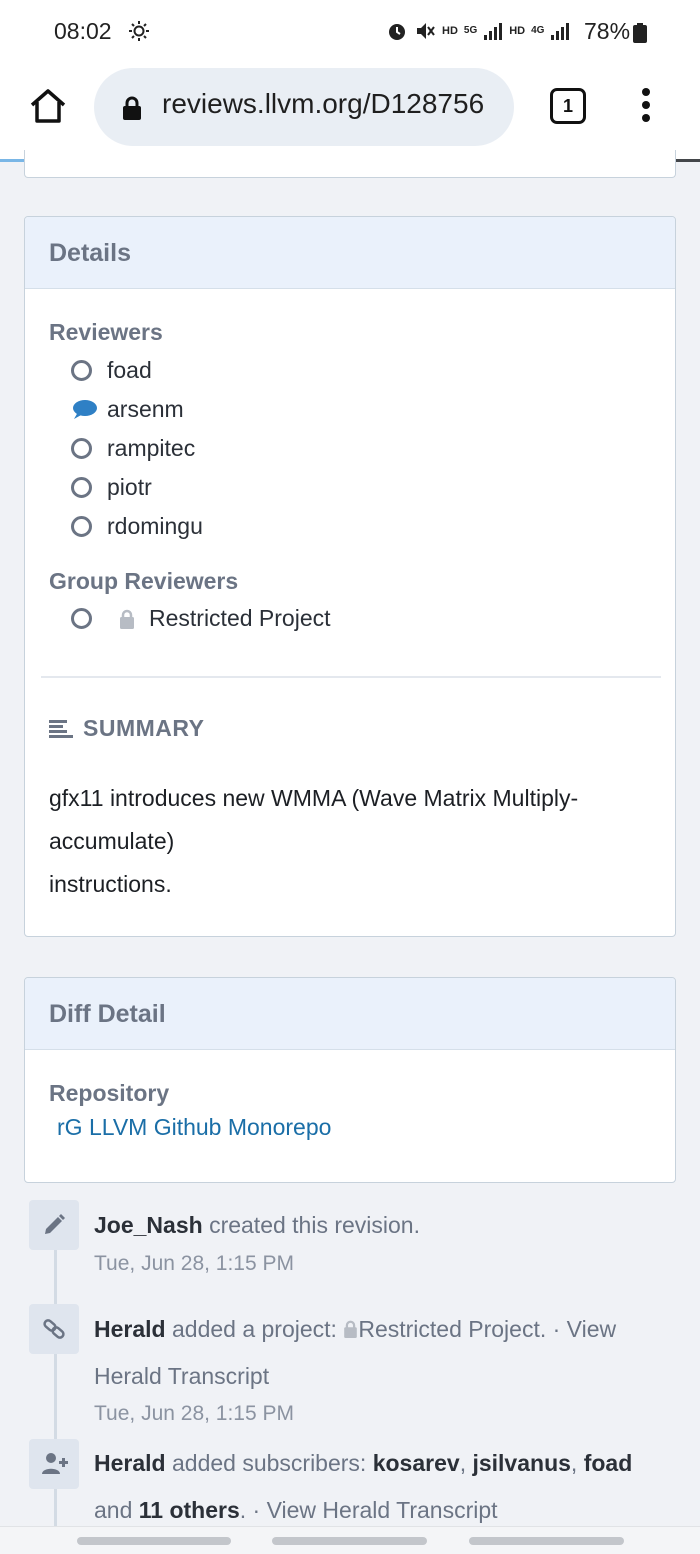 This screenshot has height=1554, width=700. Describe the element at coordinates (155, 526) in the screenshot. I see `reviewer-name: rdomingu` at that location.